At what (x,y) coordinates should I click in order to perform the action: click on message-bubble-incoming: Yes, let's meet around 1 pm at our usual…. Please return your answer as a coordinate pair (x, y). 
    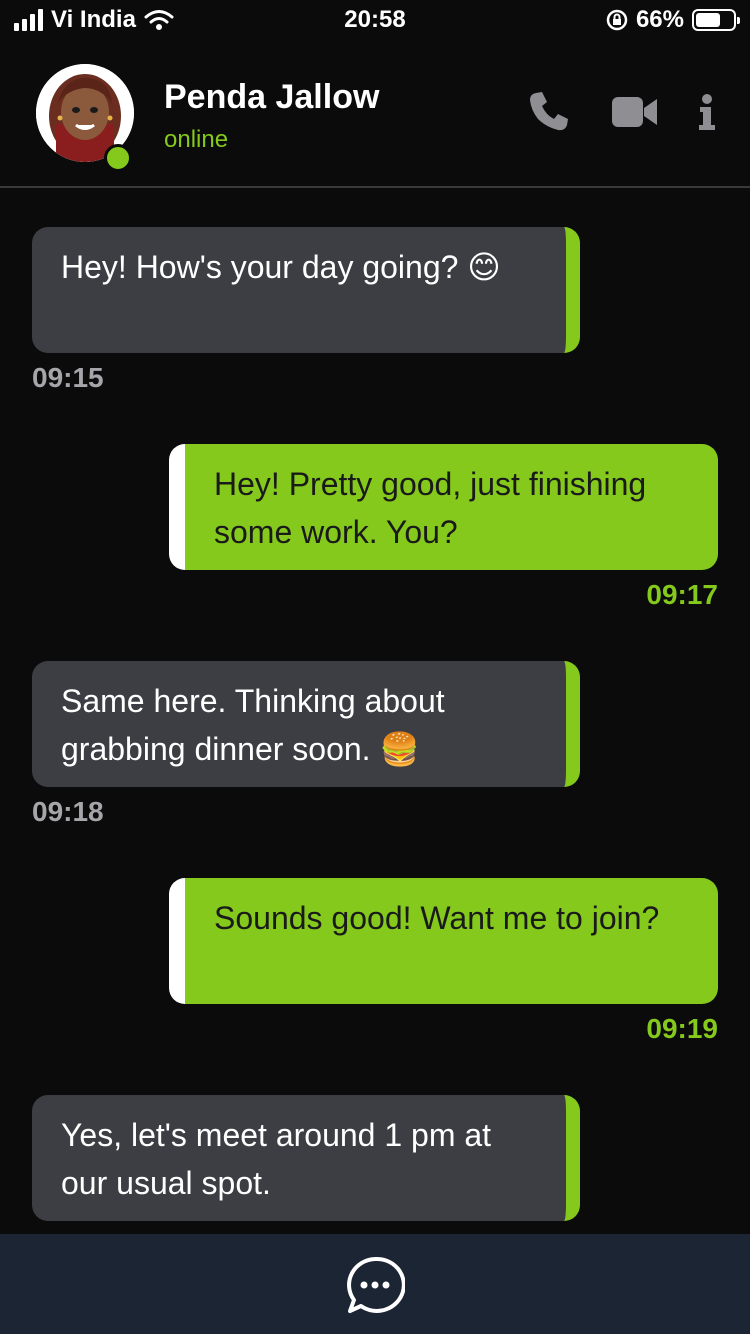
    Looking at the image, I should click on (306, 1158).